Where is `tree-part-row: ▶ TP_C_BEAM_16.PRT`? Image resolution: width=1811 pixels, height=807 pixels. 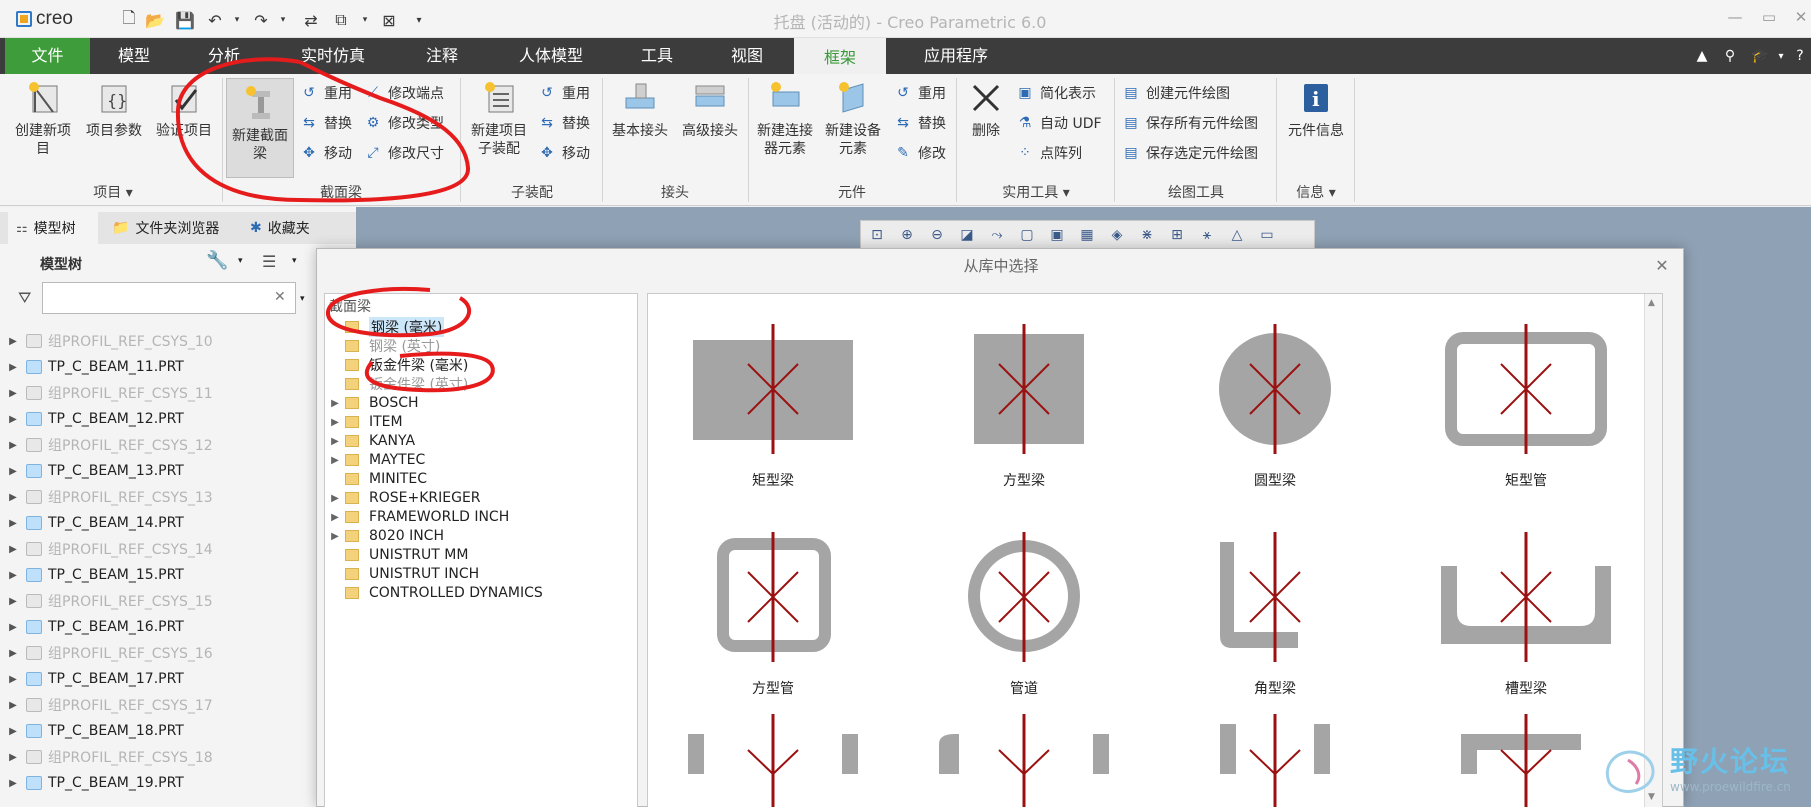
tree-part-row: ▶ TP_C_BEAM_16.PRT is located at coordinates (160, 627).